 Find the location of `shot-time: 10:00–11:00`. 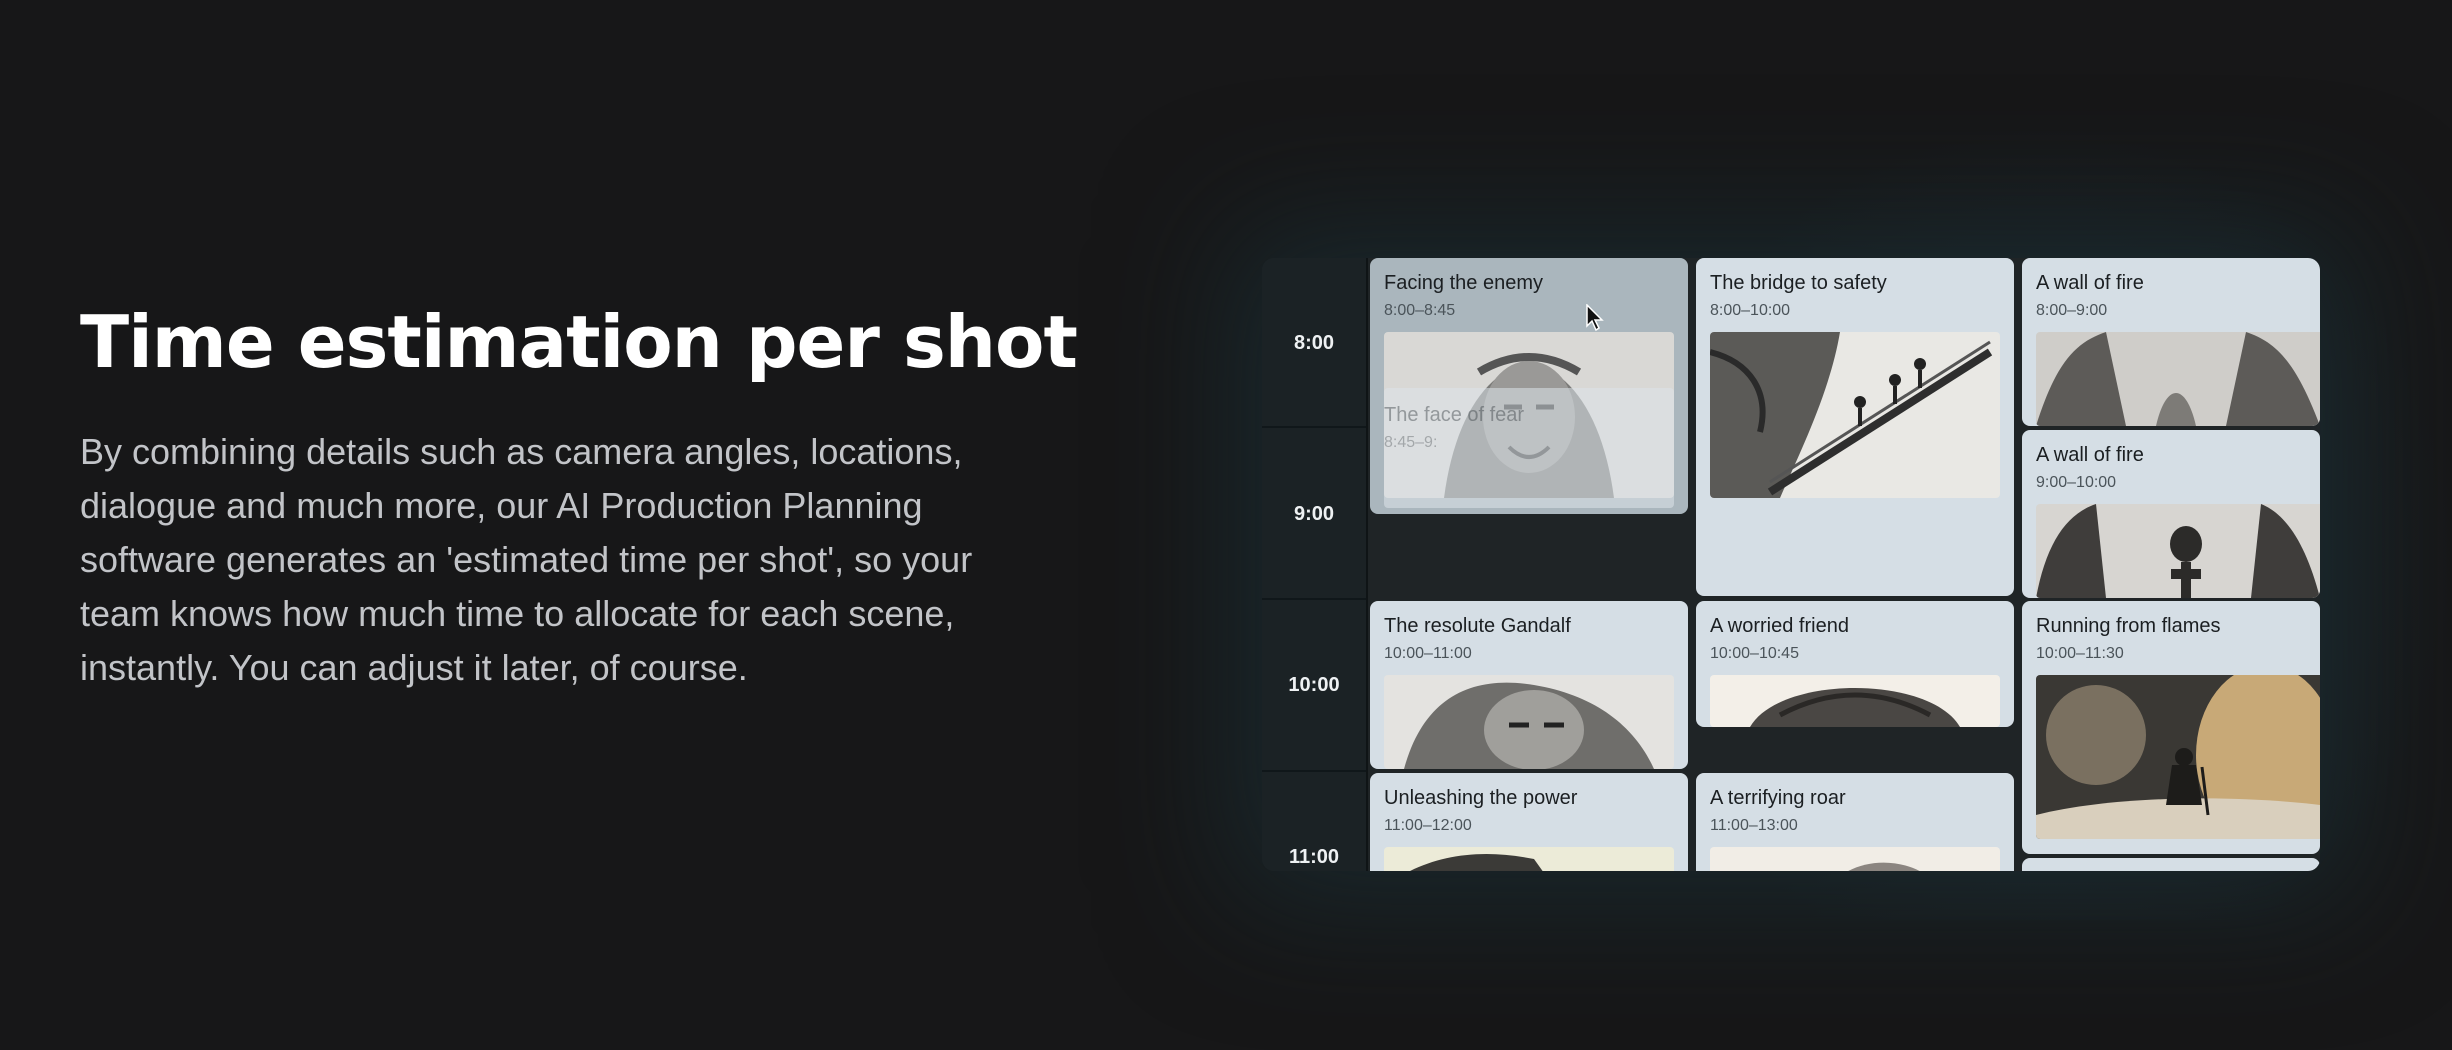

shot-time: 10:00–11:00 is located at coordinates (1428, 653).